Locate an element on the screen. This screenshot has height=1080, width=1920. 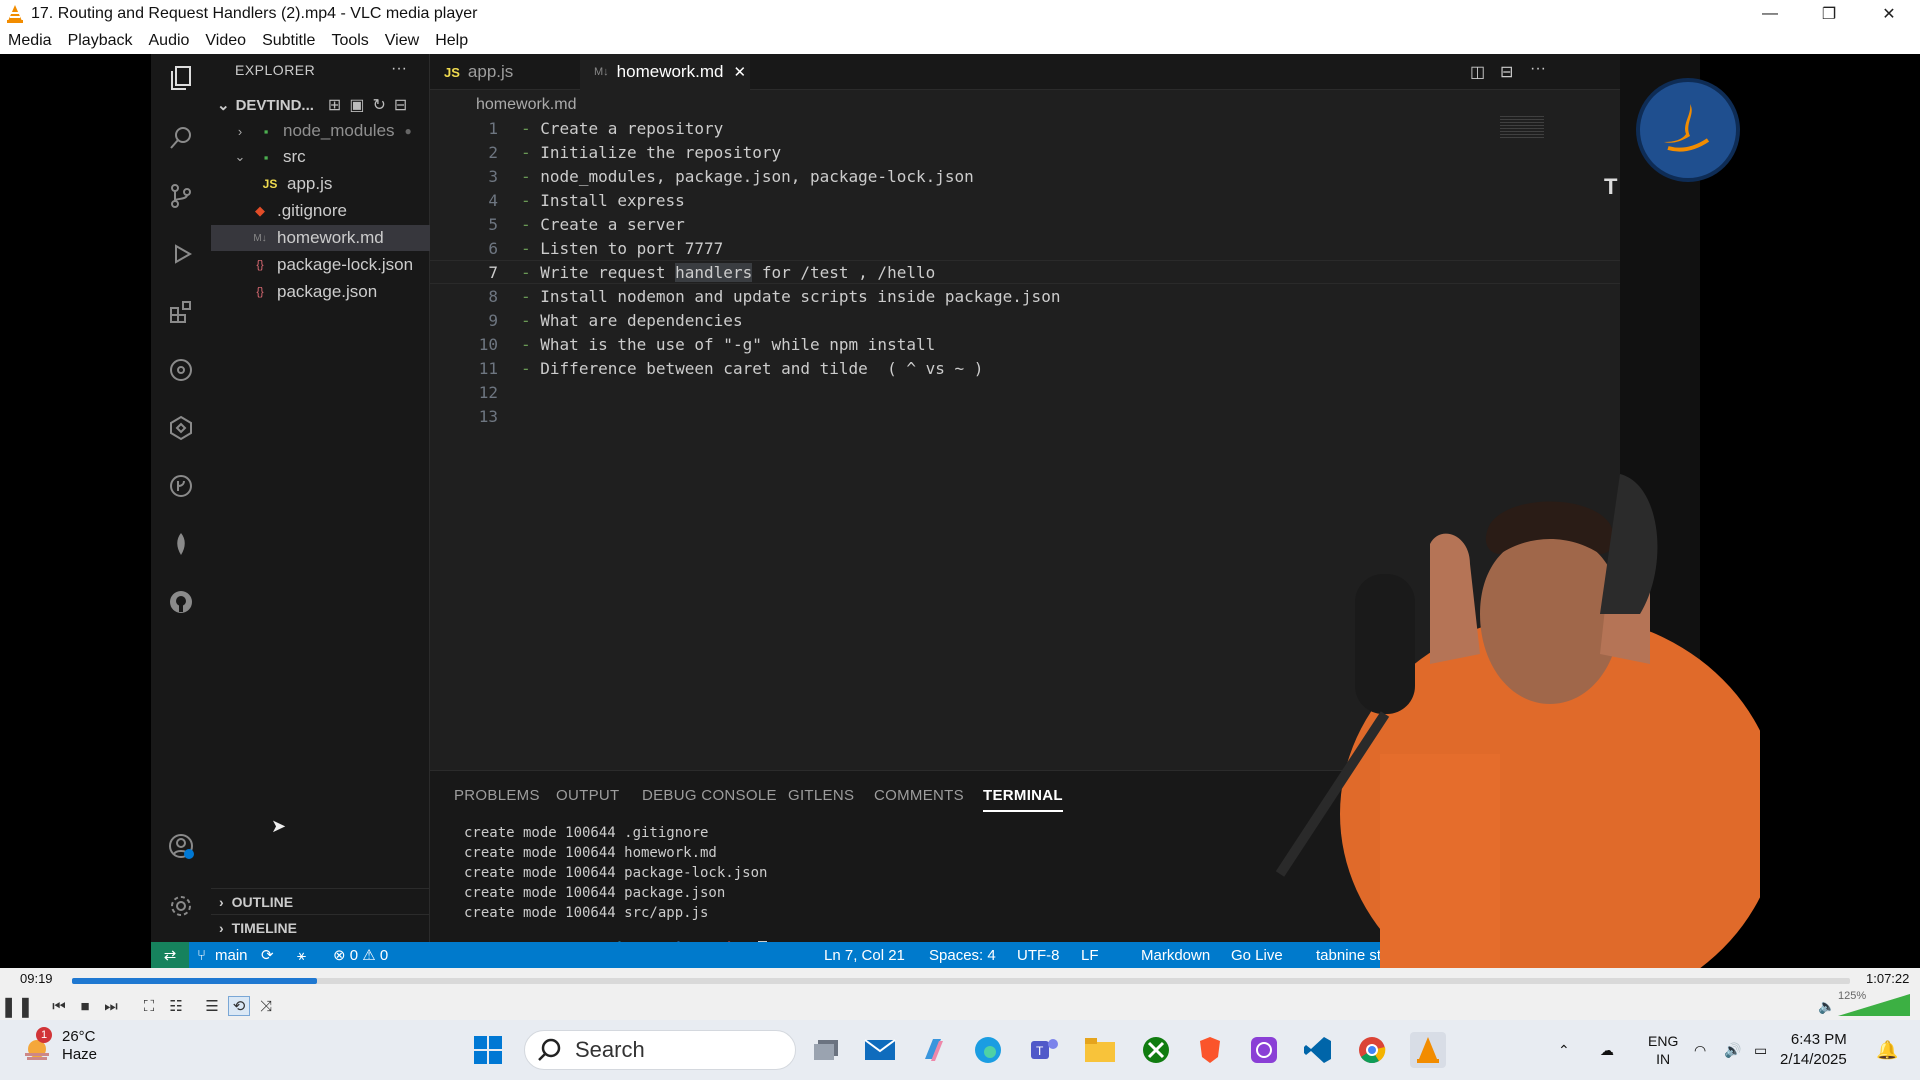
task-view-icon is located at coordinates (826, 1050).